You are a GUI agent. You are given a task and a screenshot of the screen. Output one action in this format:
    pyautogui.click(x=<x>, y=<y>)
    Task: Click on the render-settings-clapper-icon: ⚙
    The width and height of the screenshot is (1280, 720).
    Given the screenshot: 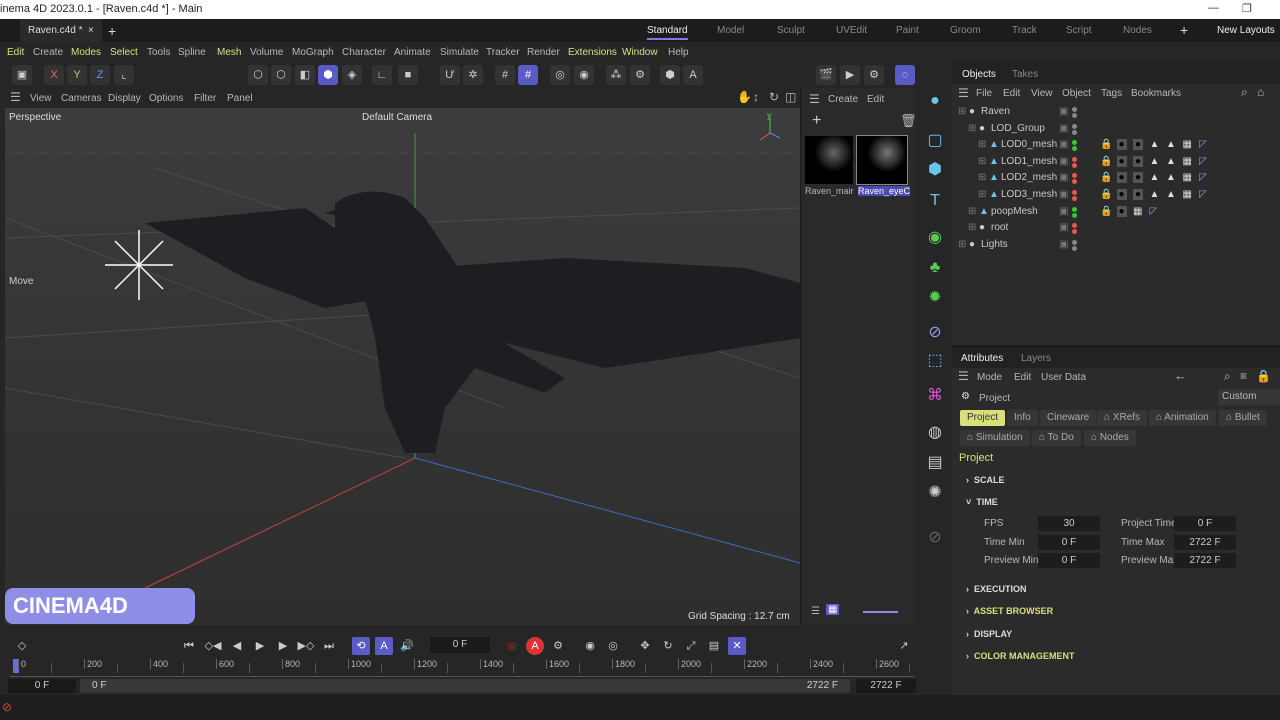 What is the action you would take?
    pyautogui.click(x=874, y=75)
    